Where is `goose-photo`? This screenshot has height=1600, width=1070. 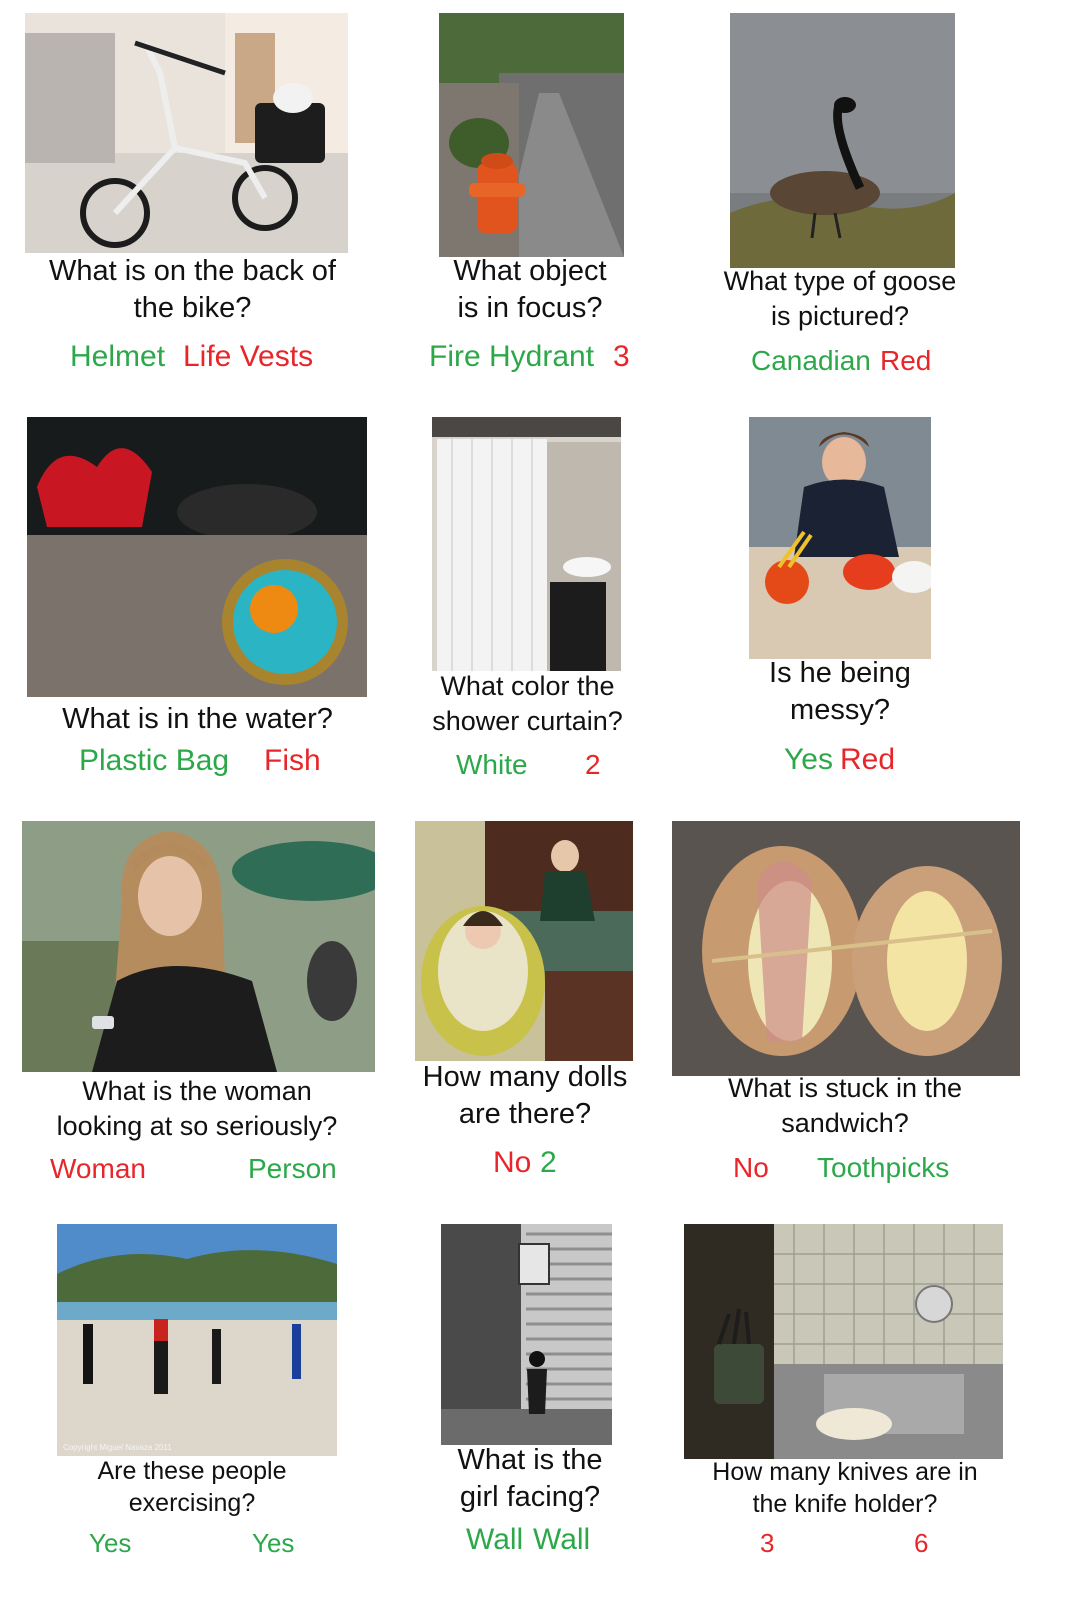
goose-photo is located at coordinates (842, 140).